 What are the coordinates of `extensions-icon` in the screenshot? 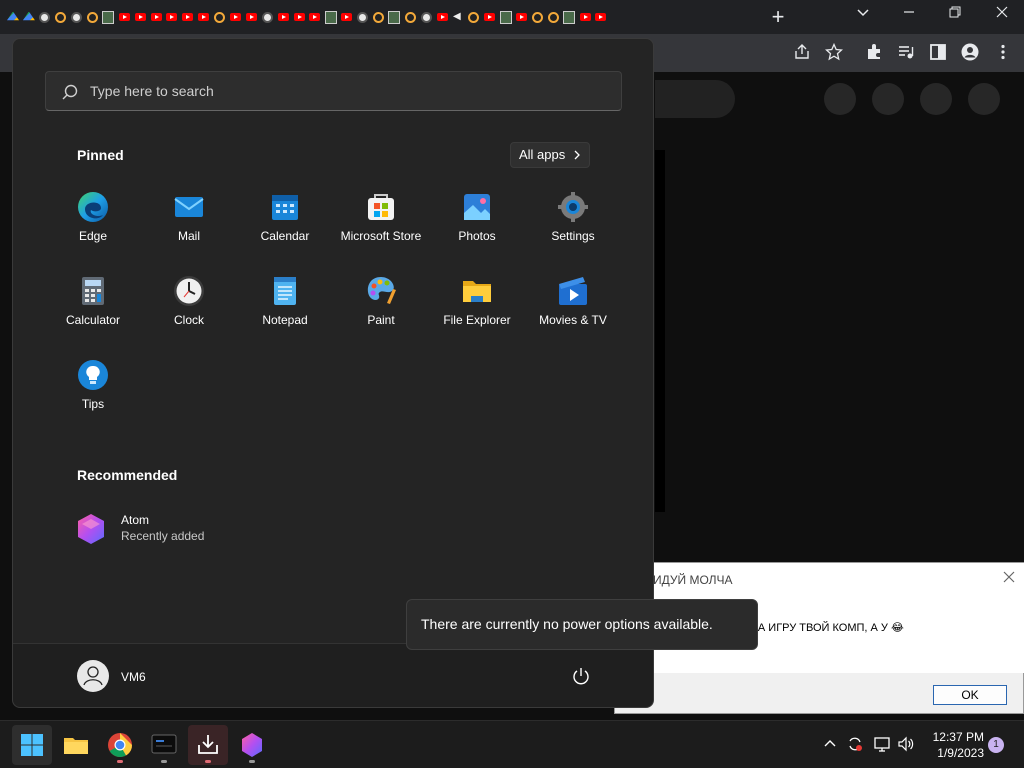 It's located at (874, 53).